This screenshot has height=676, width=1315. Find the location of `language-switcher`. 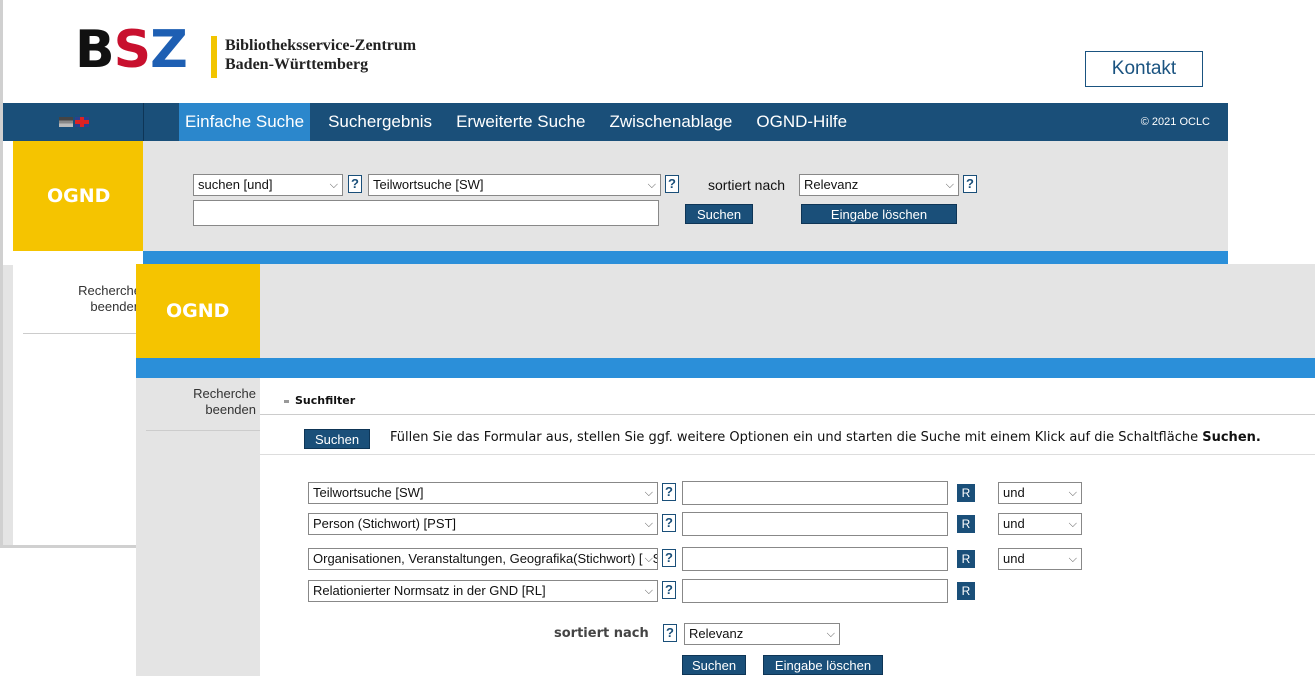

language-switcher is located at coordinates (74, 122).